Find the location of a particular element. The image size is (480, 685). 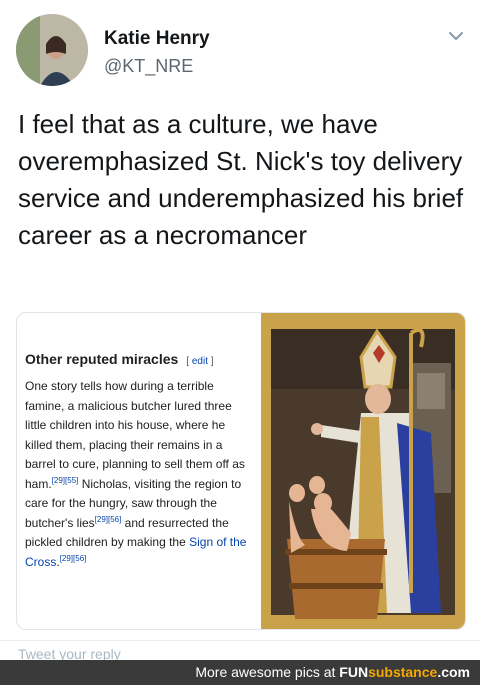

watermark-brand-substance: substance is located at coordinates (403, 672).